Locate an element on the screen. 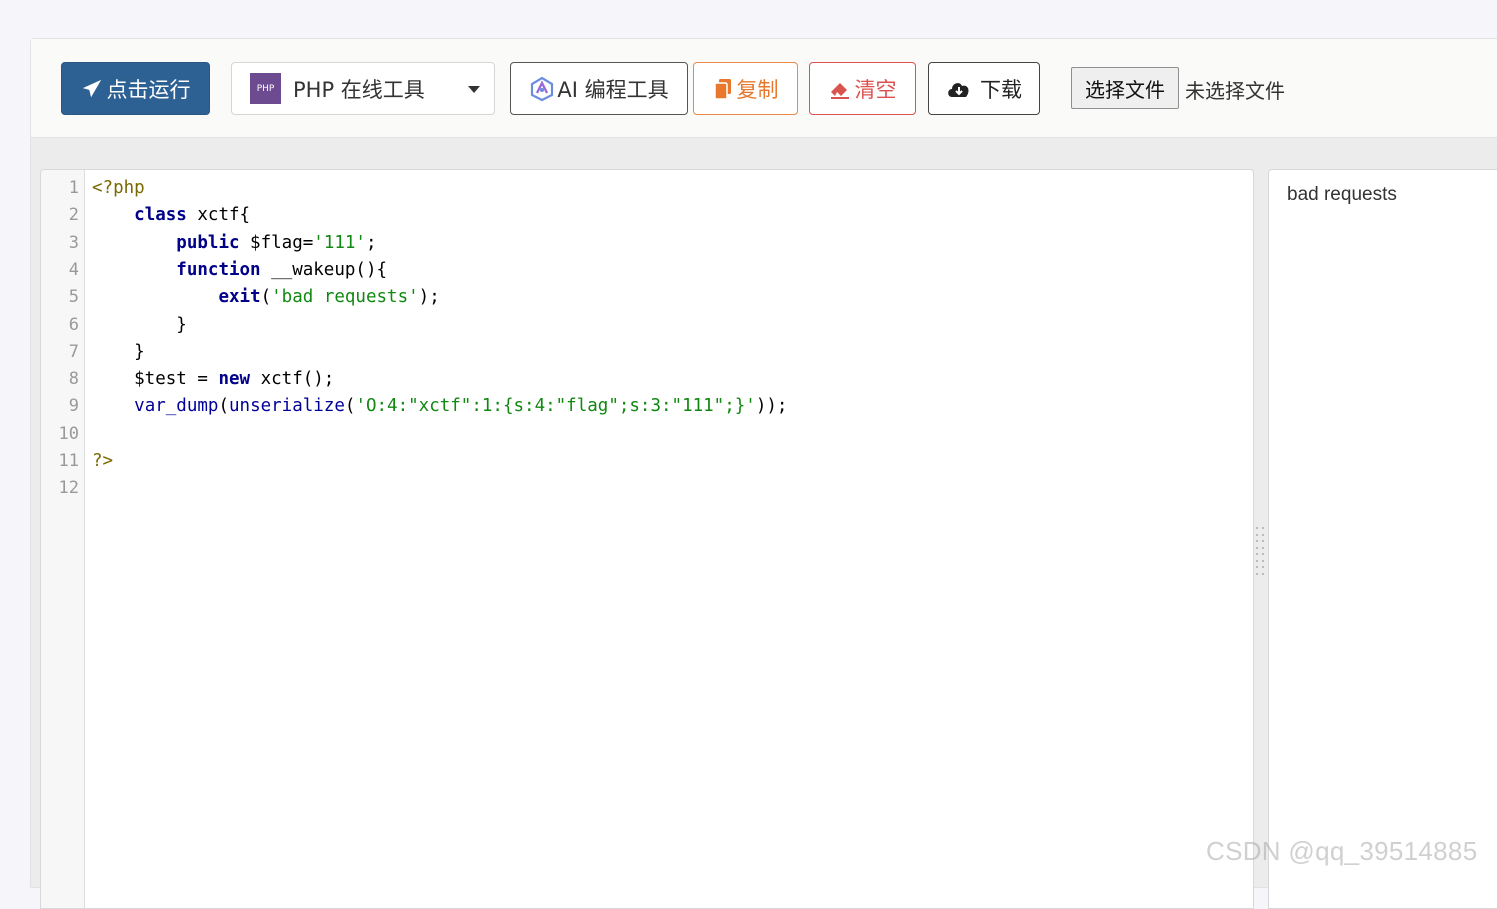 The width and height of the screenshot is (1497, 909). run-button: 点击运行 is located at coordinates (135, 88).